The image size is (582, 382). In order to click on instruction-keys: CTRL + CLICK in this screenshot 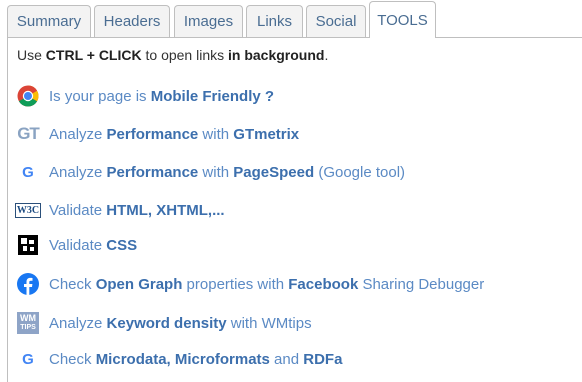, I will do `click(93, 55)`.